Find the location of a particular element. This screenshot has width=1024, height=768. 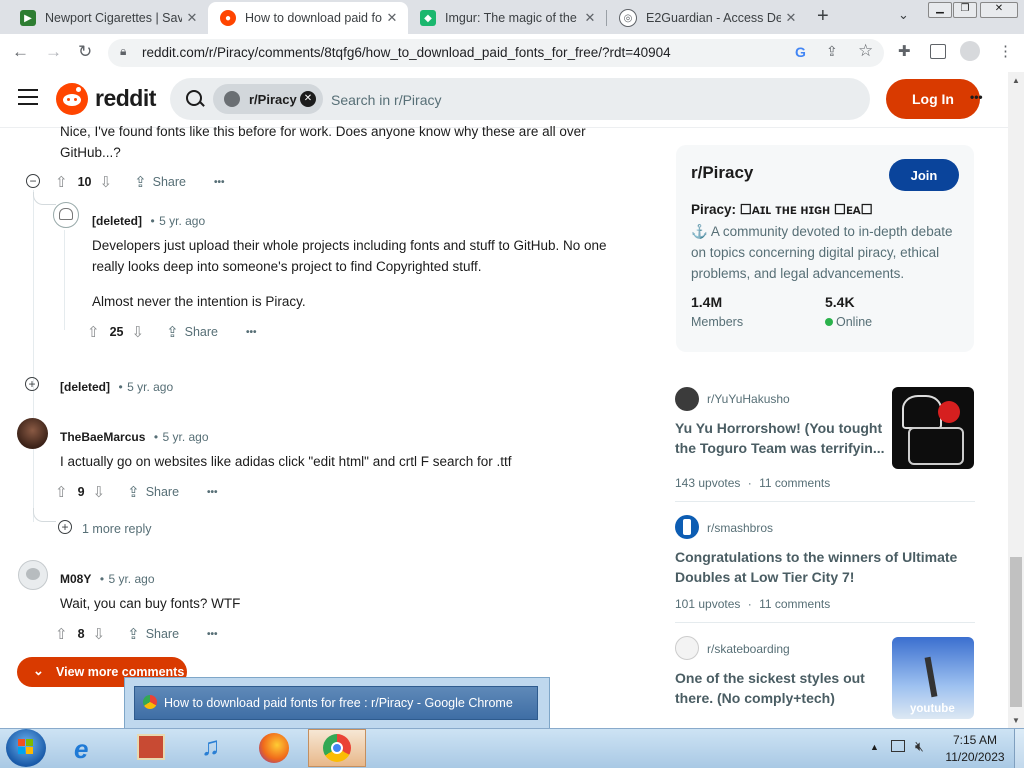

scroll-down-arrow-icon: ▼ is located at coordinates (1016, 720).